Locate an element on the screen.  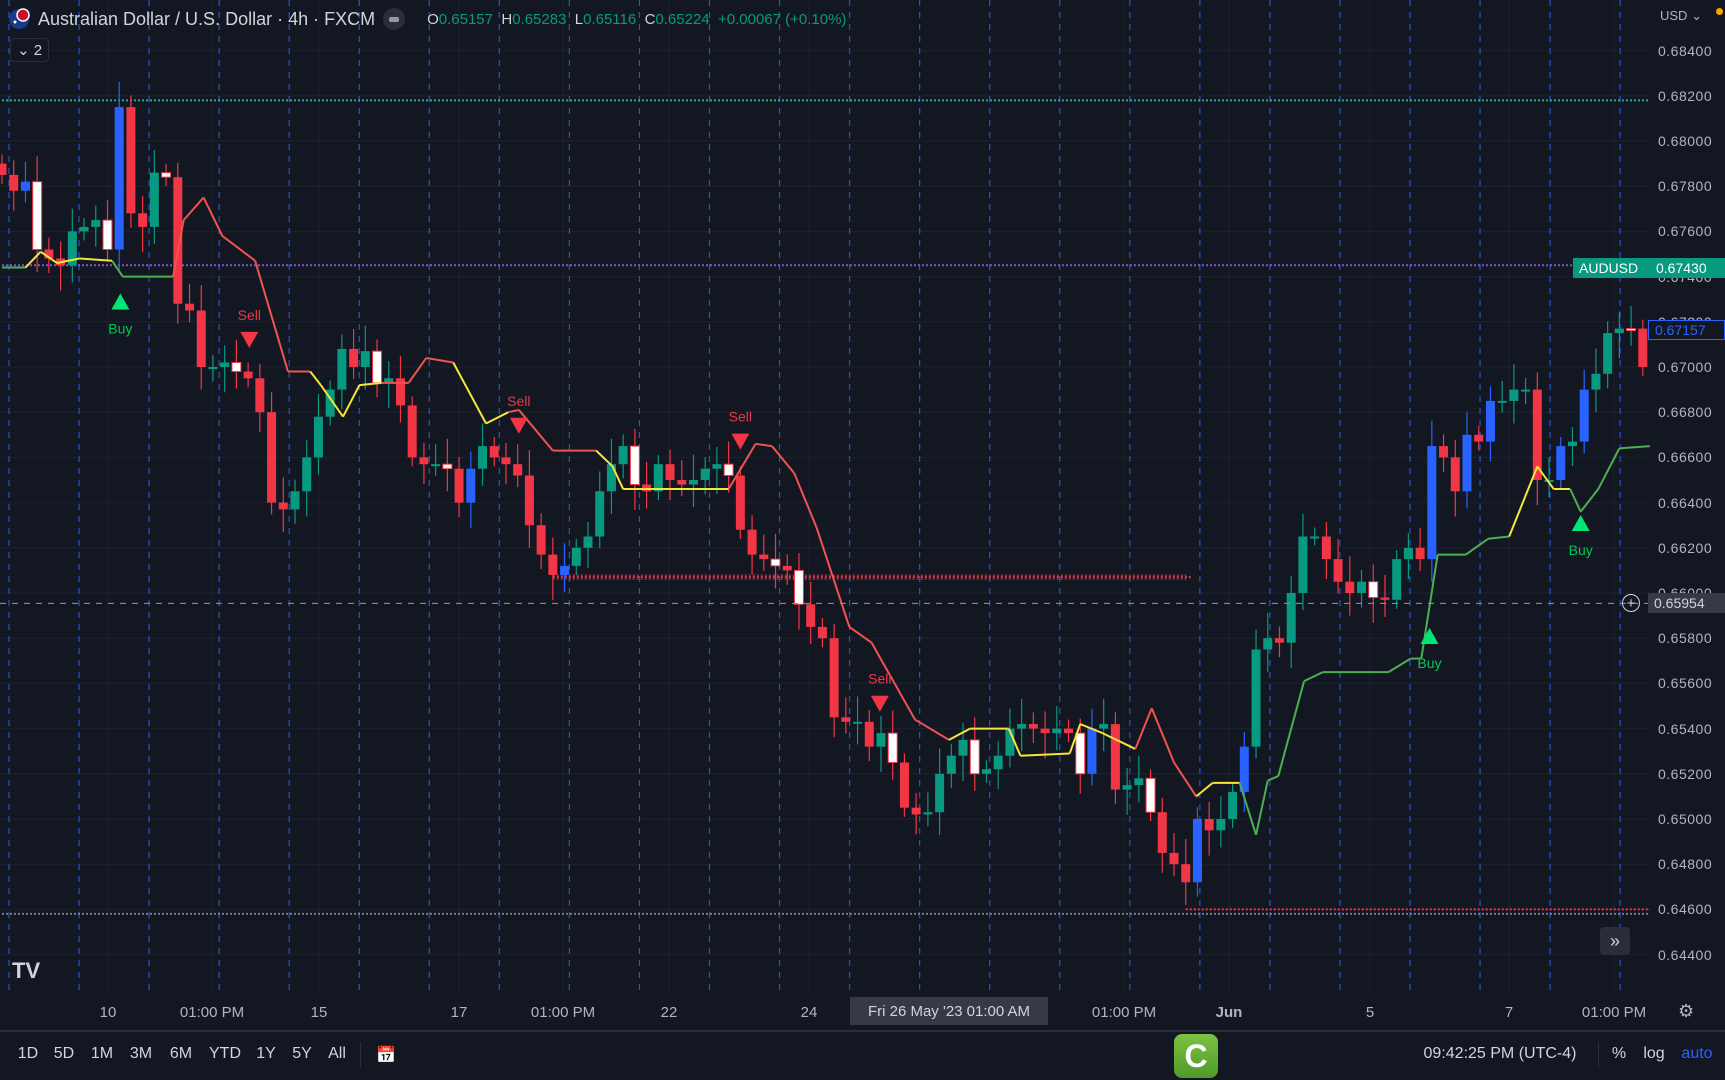
range-button-5y: 5Y is located at coordinates (302, 1054).